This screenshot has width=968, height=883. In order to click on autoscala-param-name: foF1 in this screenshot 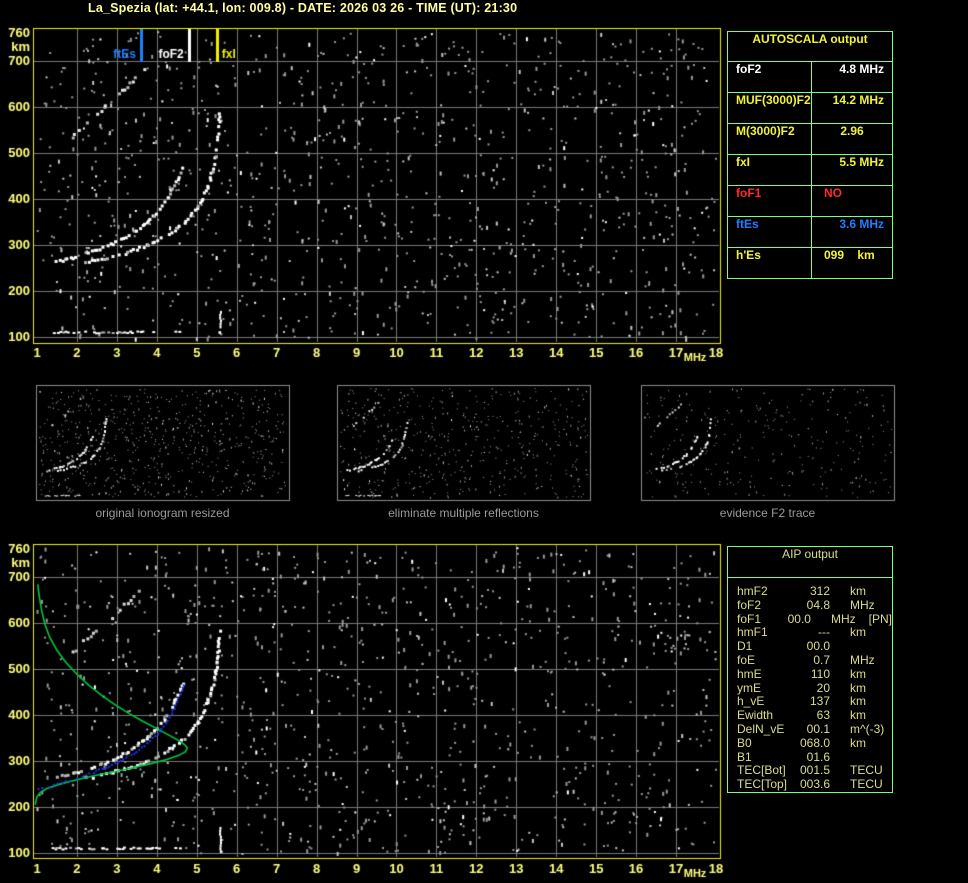, I will do `click(770, 201)`.